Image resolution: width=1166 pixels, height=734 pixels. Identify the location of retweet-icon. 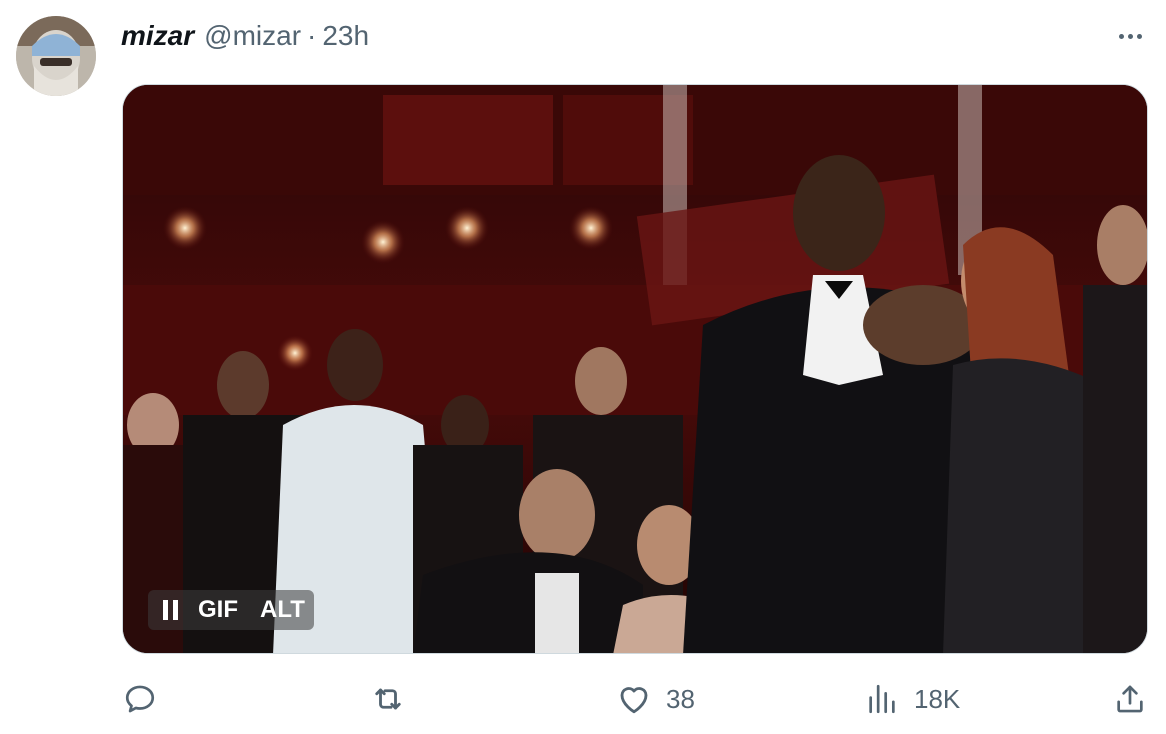
(388, 699).